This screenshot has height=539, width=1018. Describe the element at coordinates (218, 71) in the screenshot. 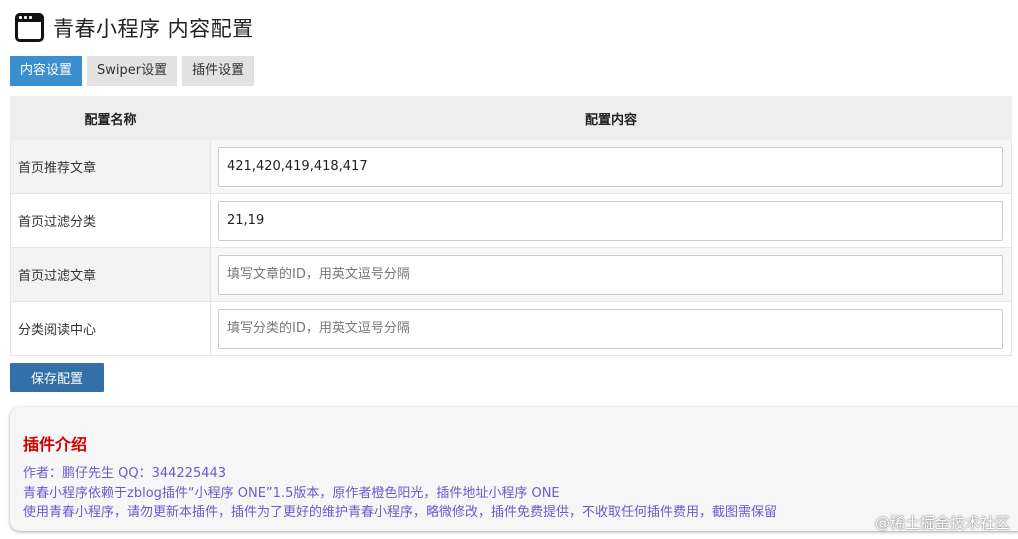

I see `tab-plugin-settings: 插件设置` at that location.